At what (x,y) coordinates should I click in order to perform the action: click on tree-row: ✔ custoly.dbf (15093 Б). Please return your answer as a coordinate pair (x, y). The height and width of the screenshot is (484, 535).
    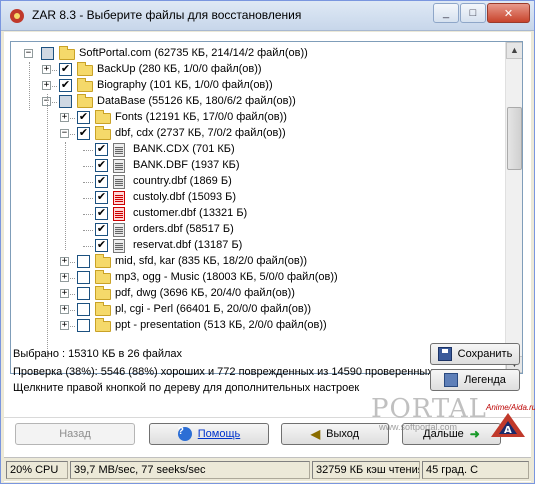
    Looking at the image, I should click on (258, 198).